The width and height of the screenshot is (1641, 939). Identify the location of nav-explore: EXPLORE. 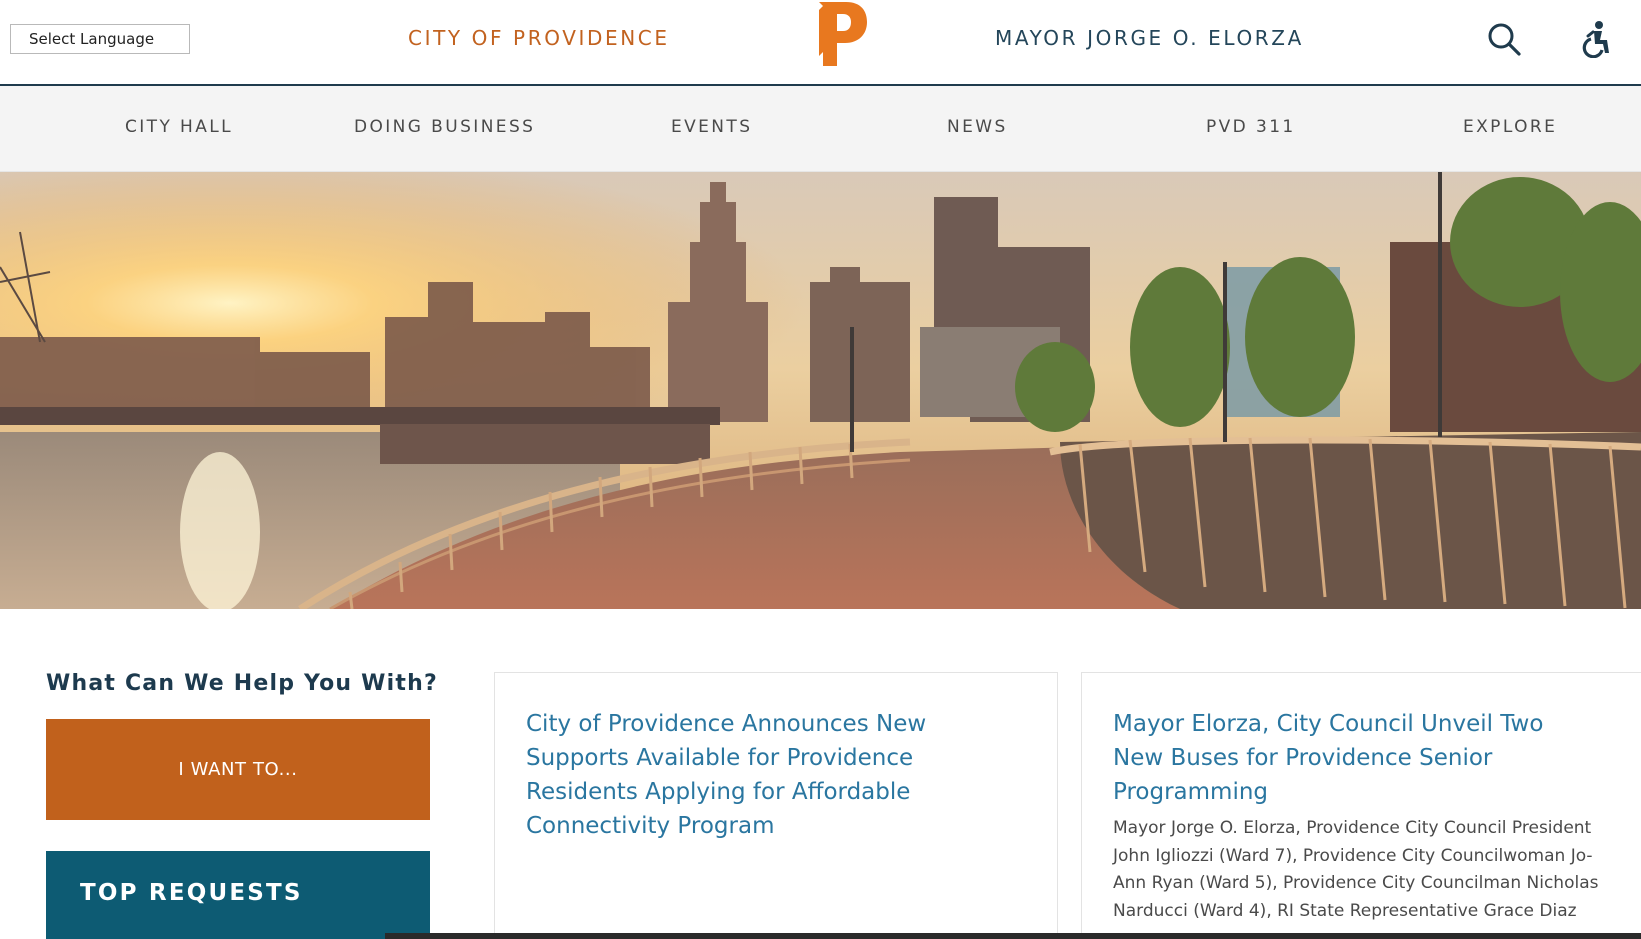
(1510, 127).